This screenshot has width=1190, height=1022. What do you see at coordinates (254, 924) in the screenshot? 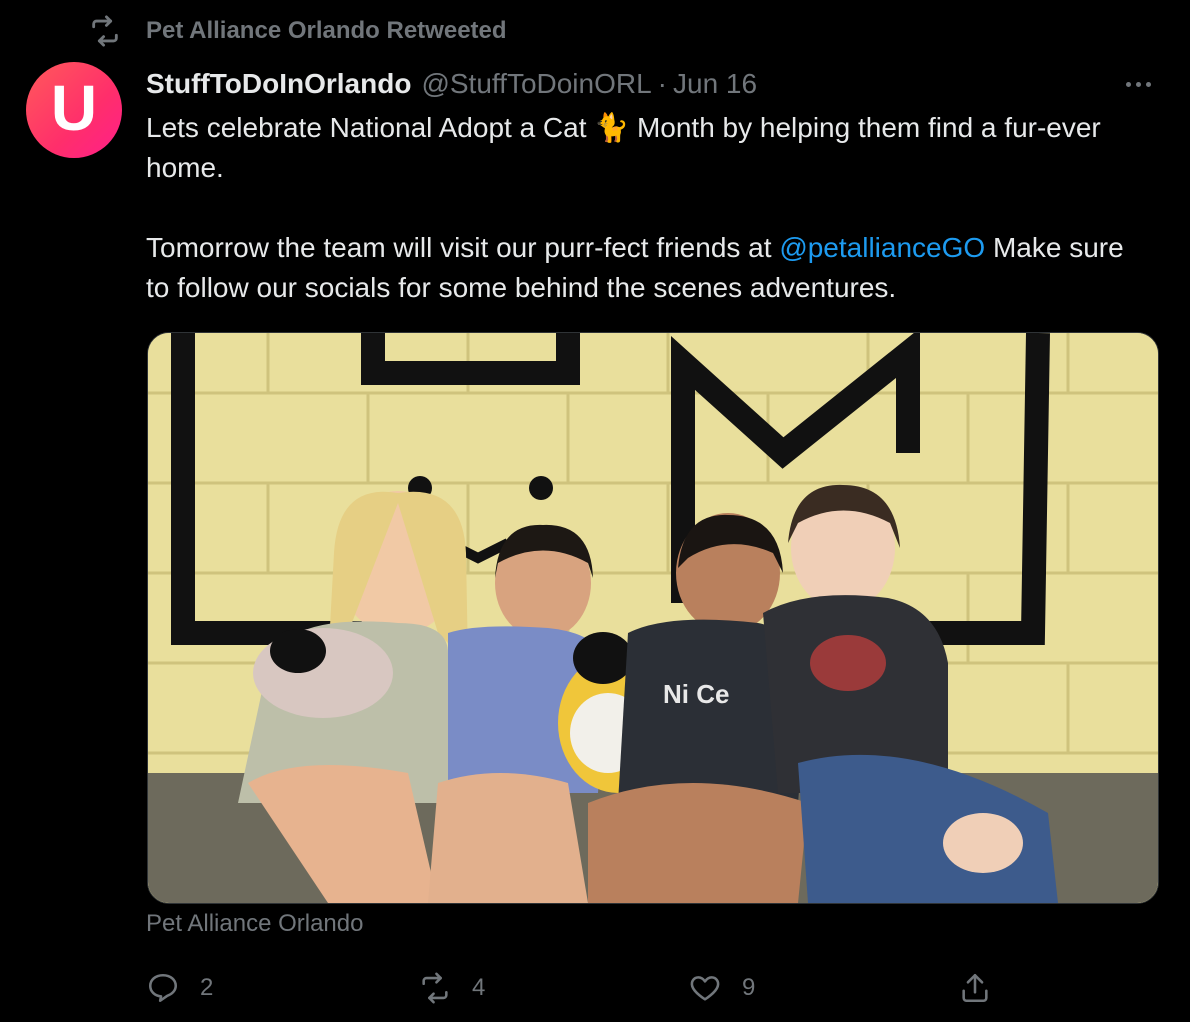
I see `media-source-label: Pet Alliance Orlando` at bounding box center [254, 924].